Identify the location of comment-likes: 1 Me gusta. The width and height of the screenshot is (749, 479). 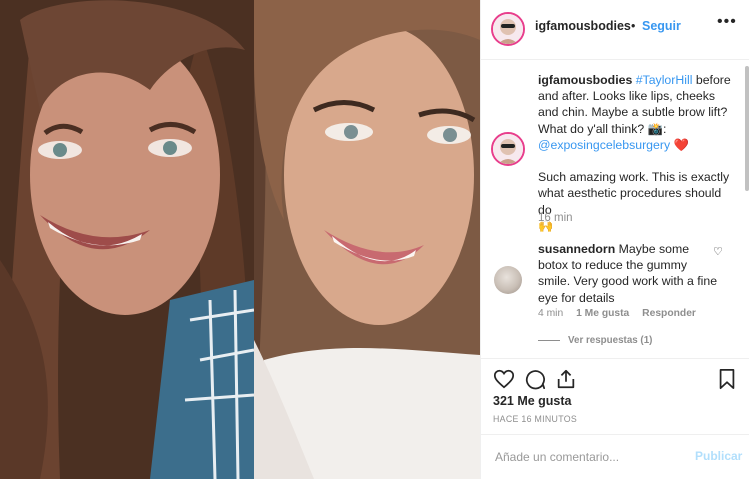
(602, 313).